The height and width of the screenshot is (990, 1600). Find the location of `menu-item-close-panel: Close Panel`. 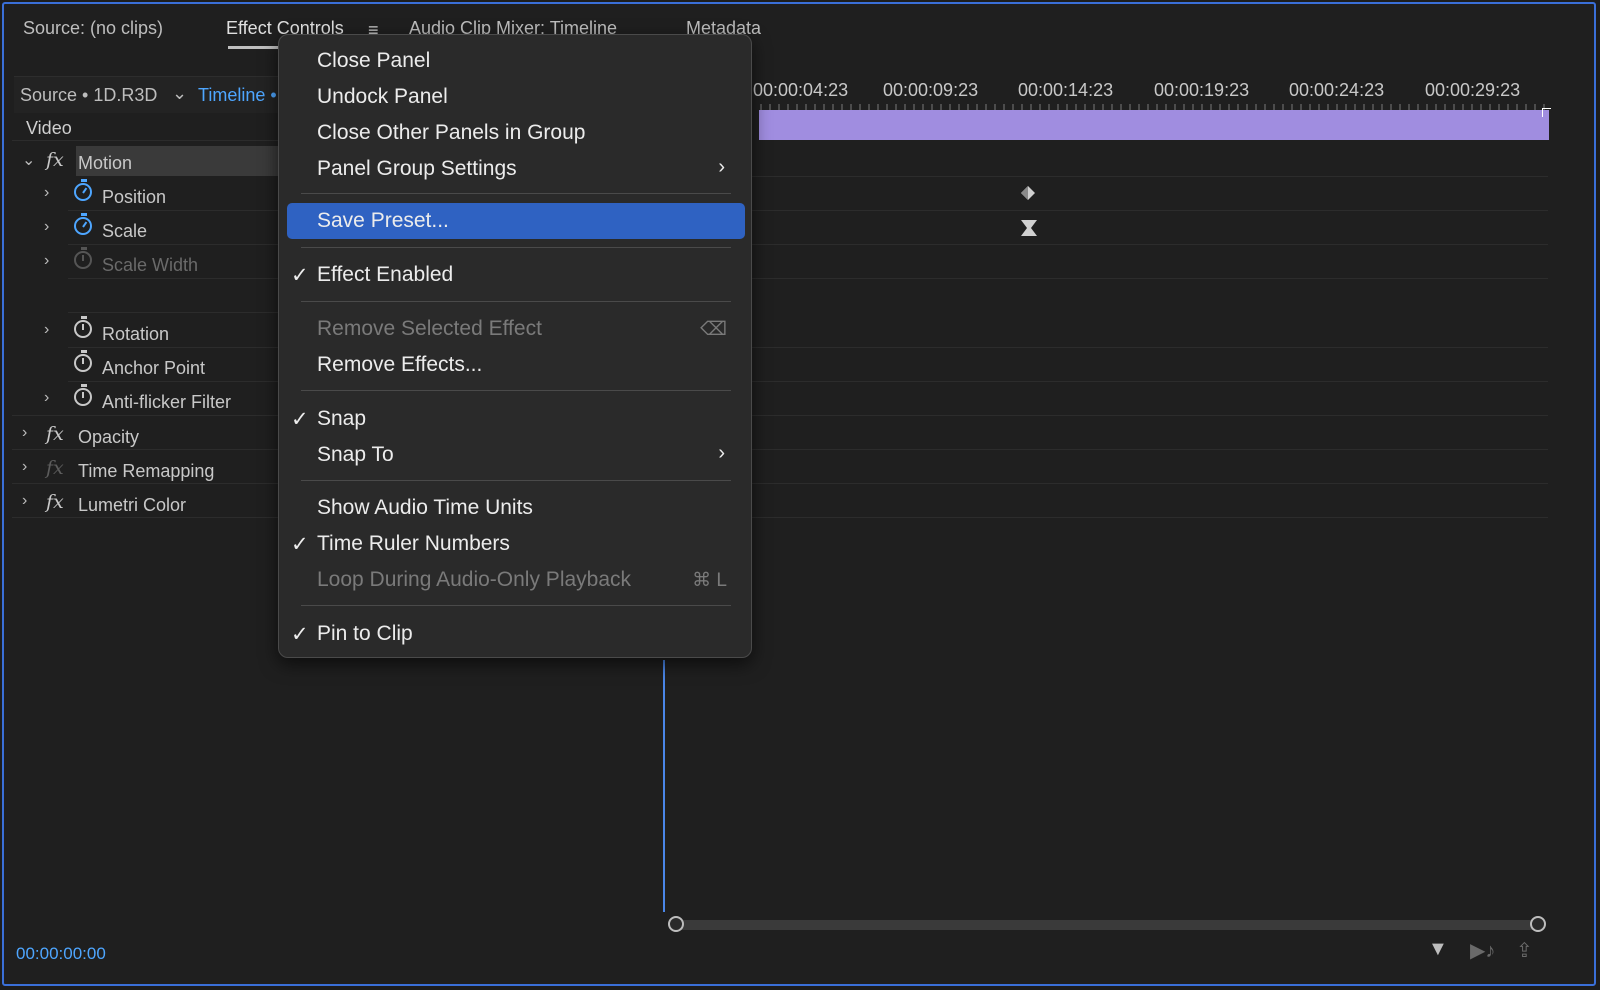

menu-item-close-panel: Close Panel is located at coordinates (516, 61).